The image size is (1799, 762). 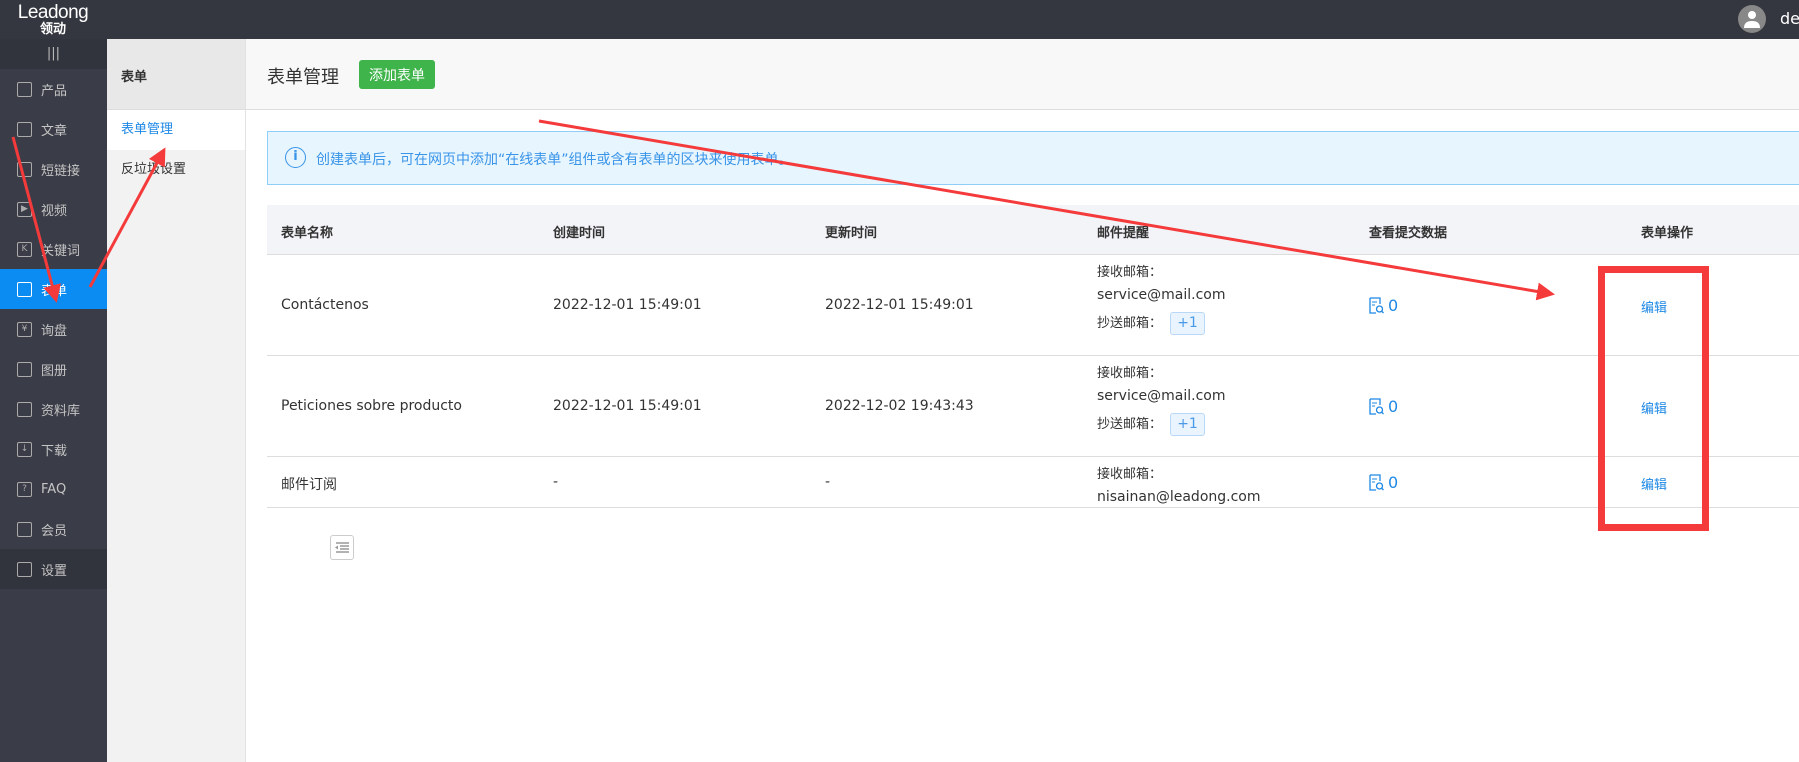 I want to click on info-alert: i 创建表单后，可在网页中添加“在线表单”组件或含有表单的区块来使用表单。, so click(x=1033, y=158).